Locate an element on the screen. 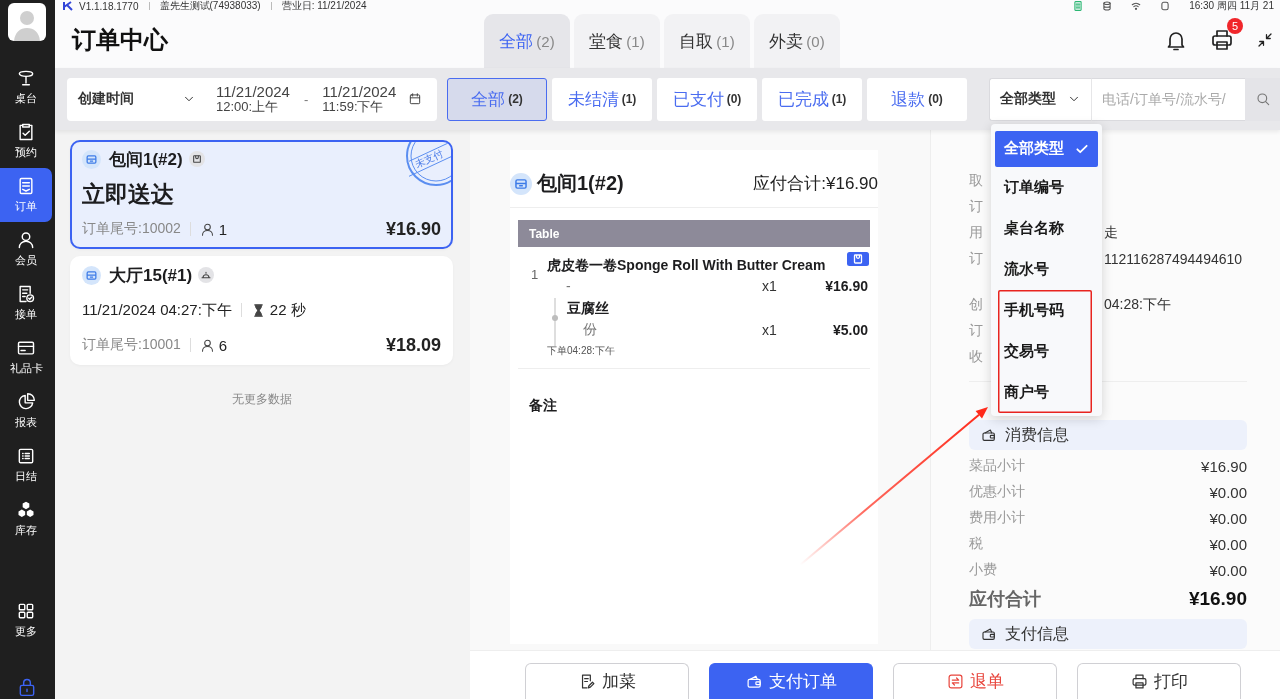 The height and width of the screenshot is (699, 1280). dropdown-option: 流水号 is located at coordinates (1046, 269).